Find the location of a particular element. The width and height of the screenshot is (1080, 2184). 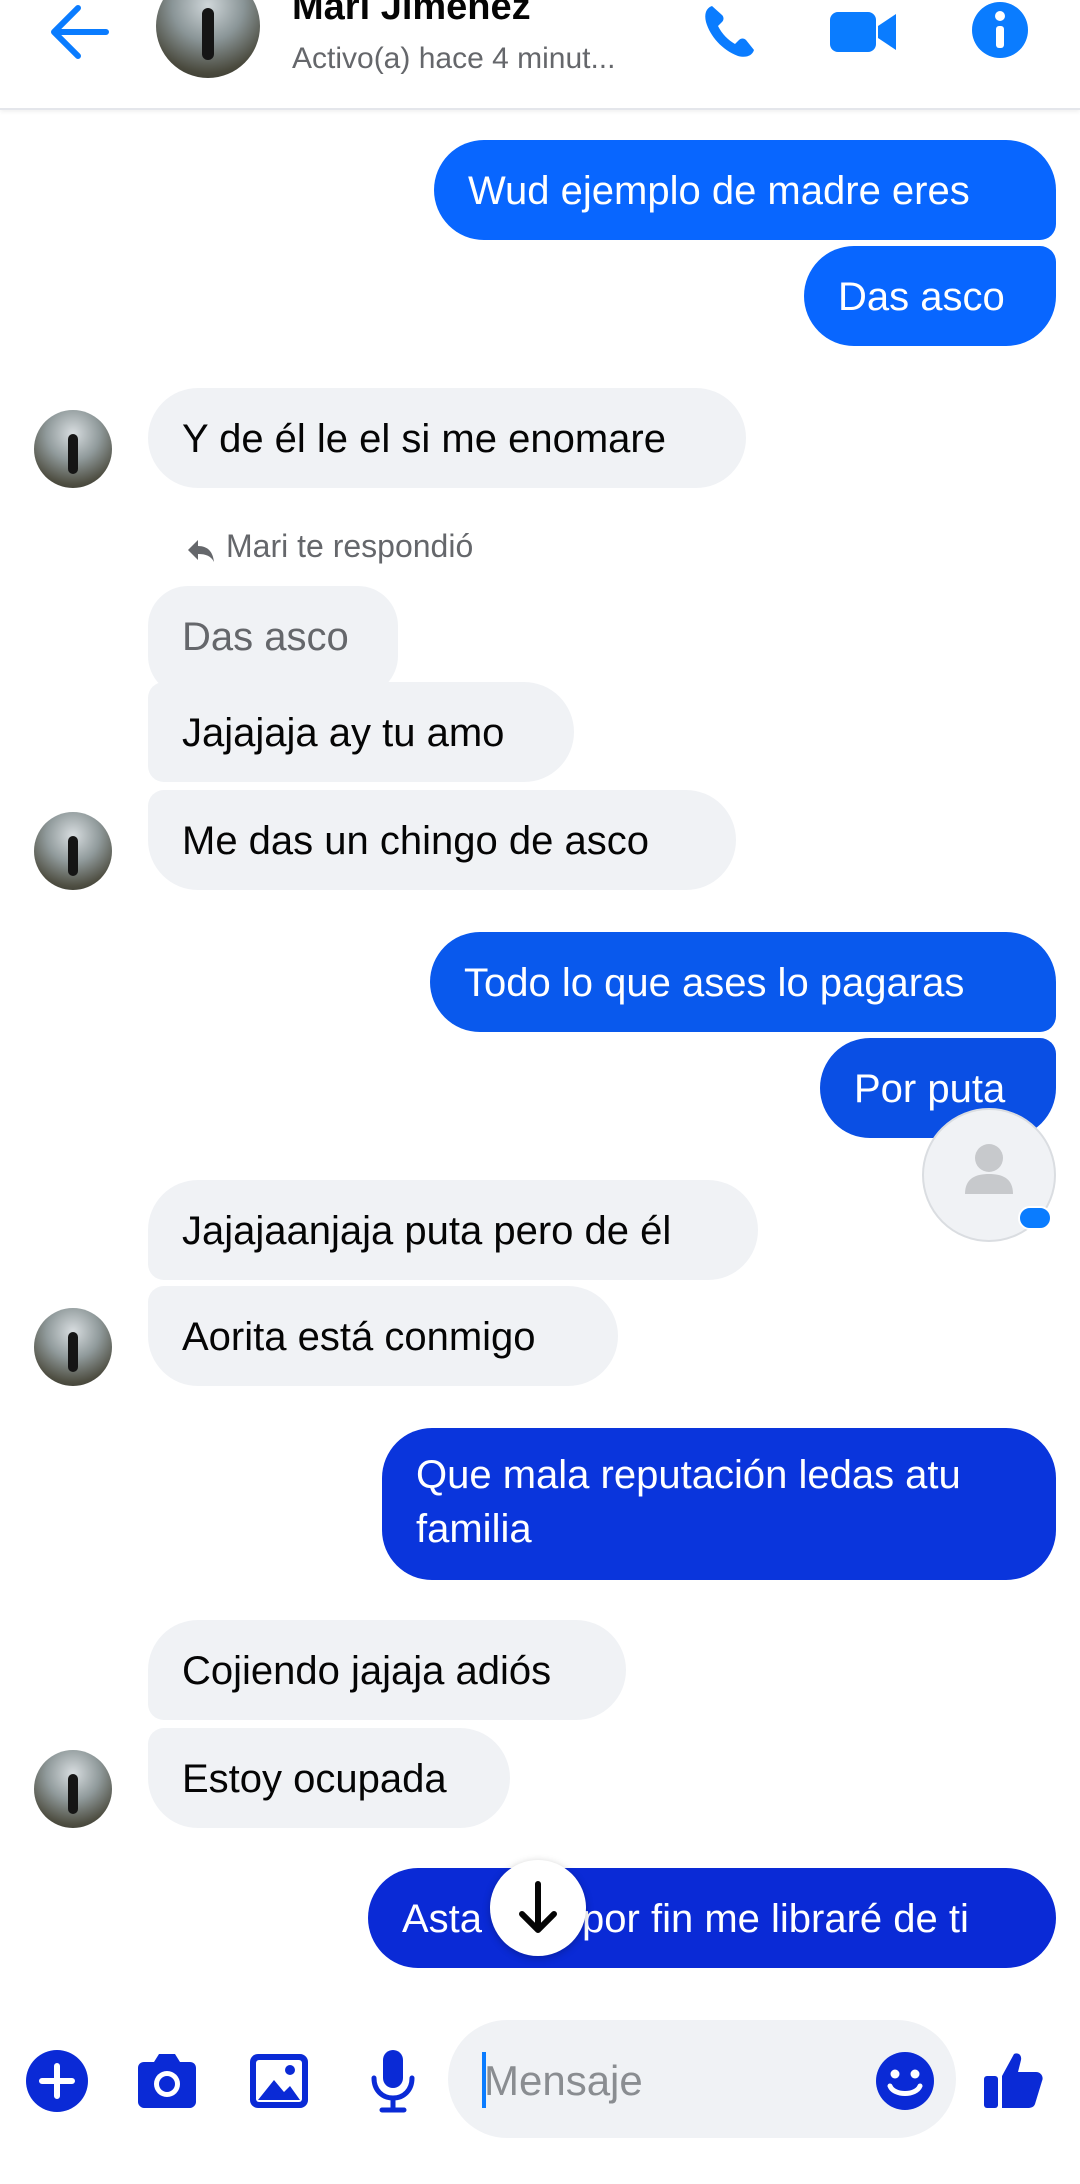

message-incoming: Estoy ocupada is located at coordinates (329, 1778).